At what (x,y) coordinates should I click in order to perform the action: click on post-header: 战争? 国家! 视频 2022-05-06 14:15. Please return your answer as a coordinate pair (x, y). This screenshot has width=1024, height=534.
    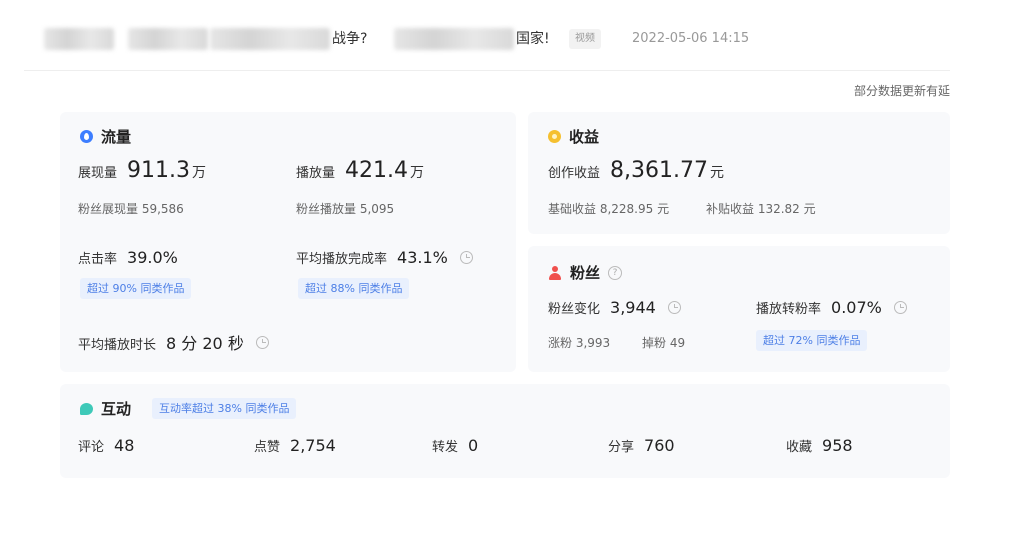
    Looking at the image, I should click on (487, 44).